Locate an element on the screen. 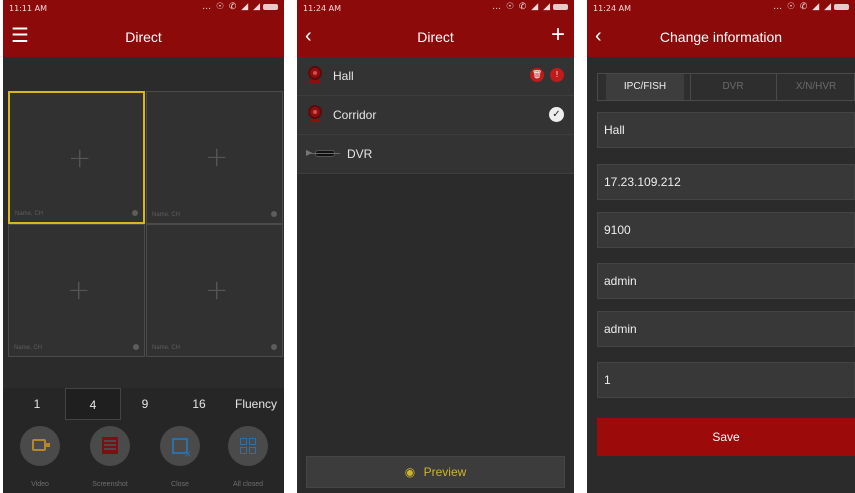  split-option-fluency: Fluency is located at coordinates (256, 404).